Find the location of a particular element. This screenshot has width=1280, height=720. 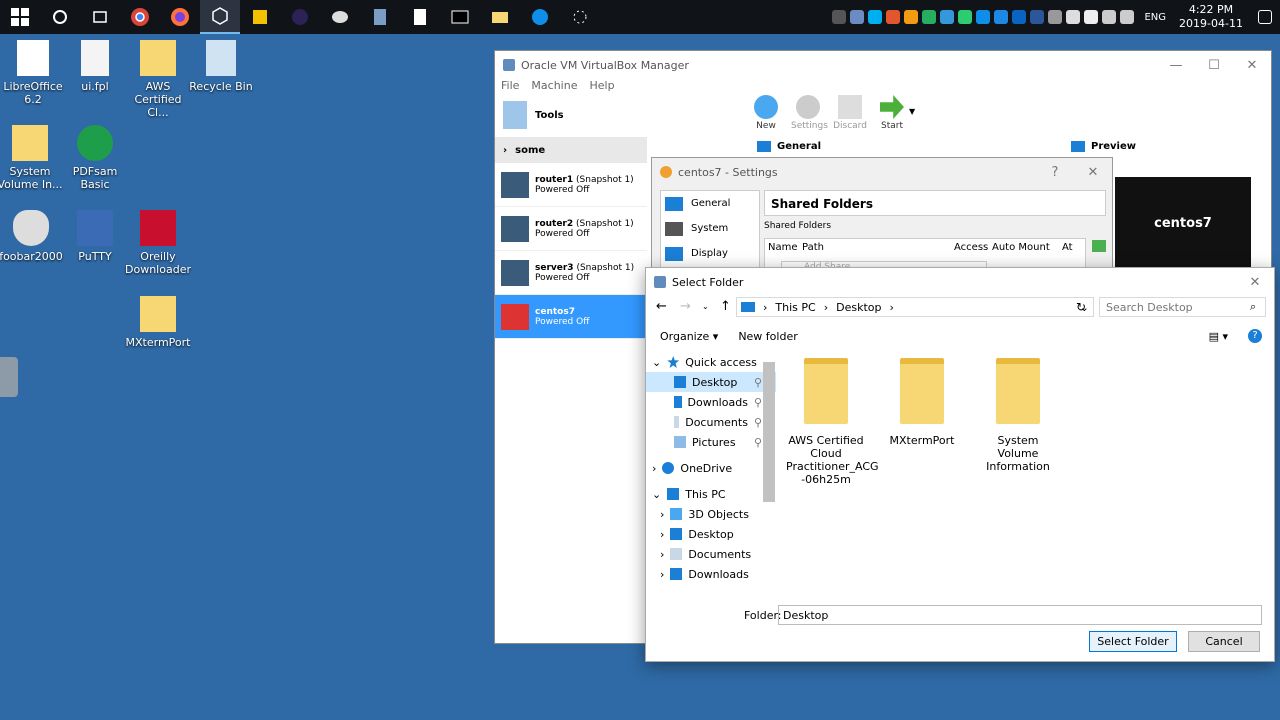

clock: 4:22 PM 2019-04-11 is located at coordinates (1211, 17).